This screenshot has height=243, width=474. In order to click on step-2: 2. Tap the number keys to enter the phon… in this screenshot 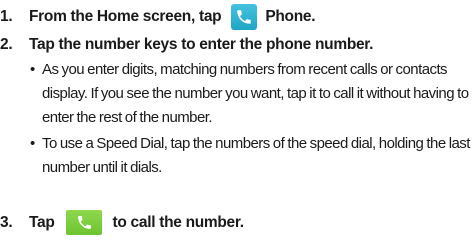, I will do `click(187, 45)`.